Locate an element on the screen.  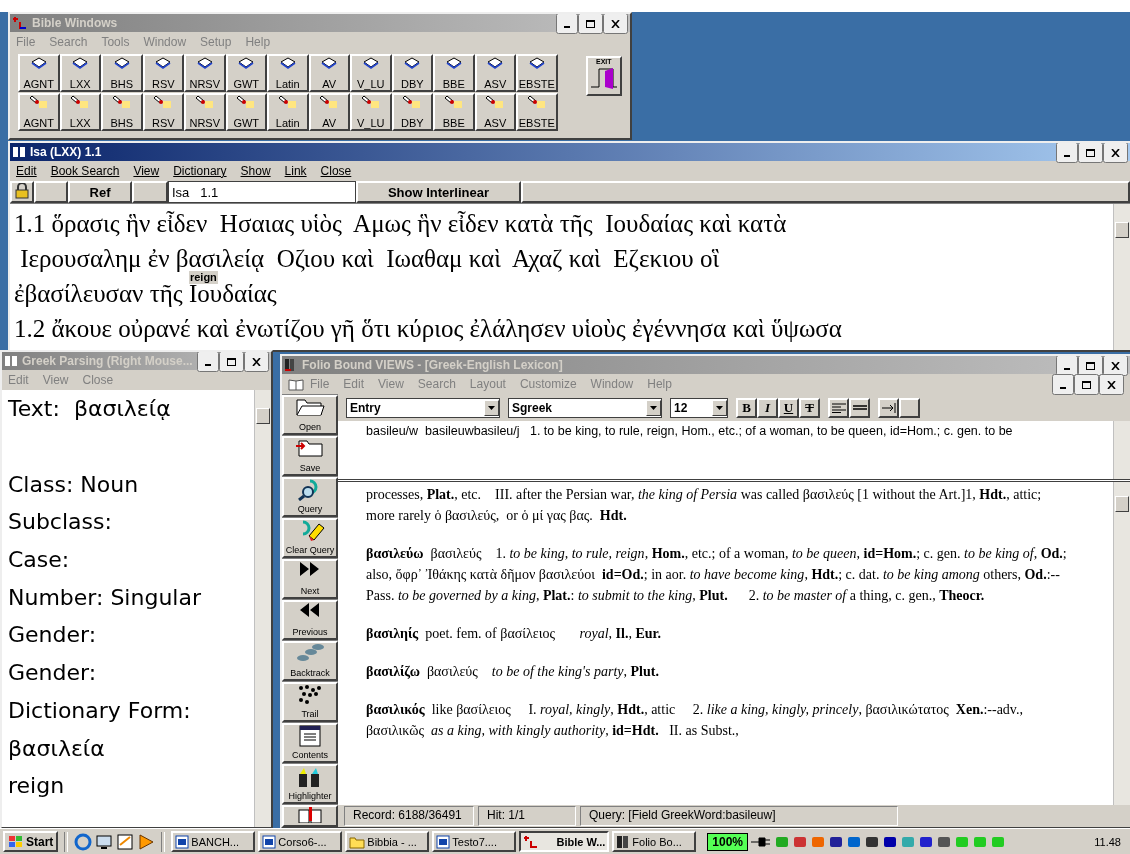
font-size-dropdown: 12 is located at coordinates (699, 407).